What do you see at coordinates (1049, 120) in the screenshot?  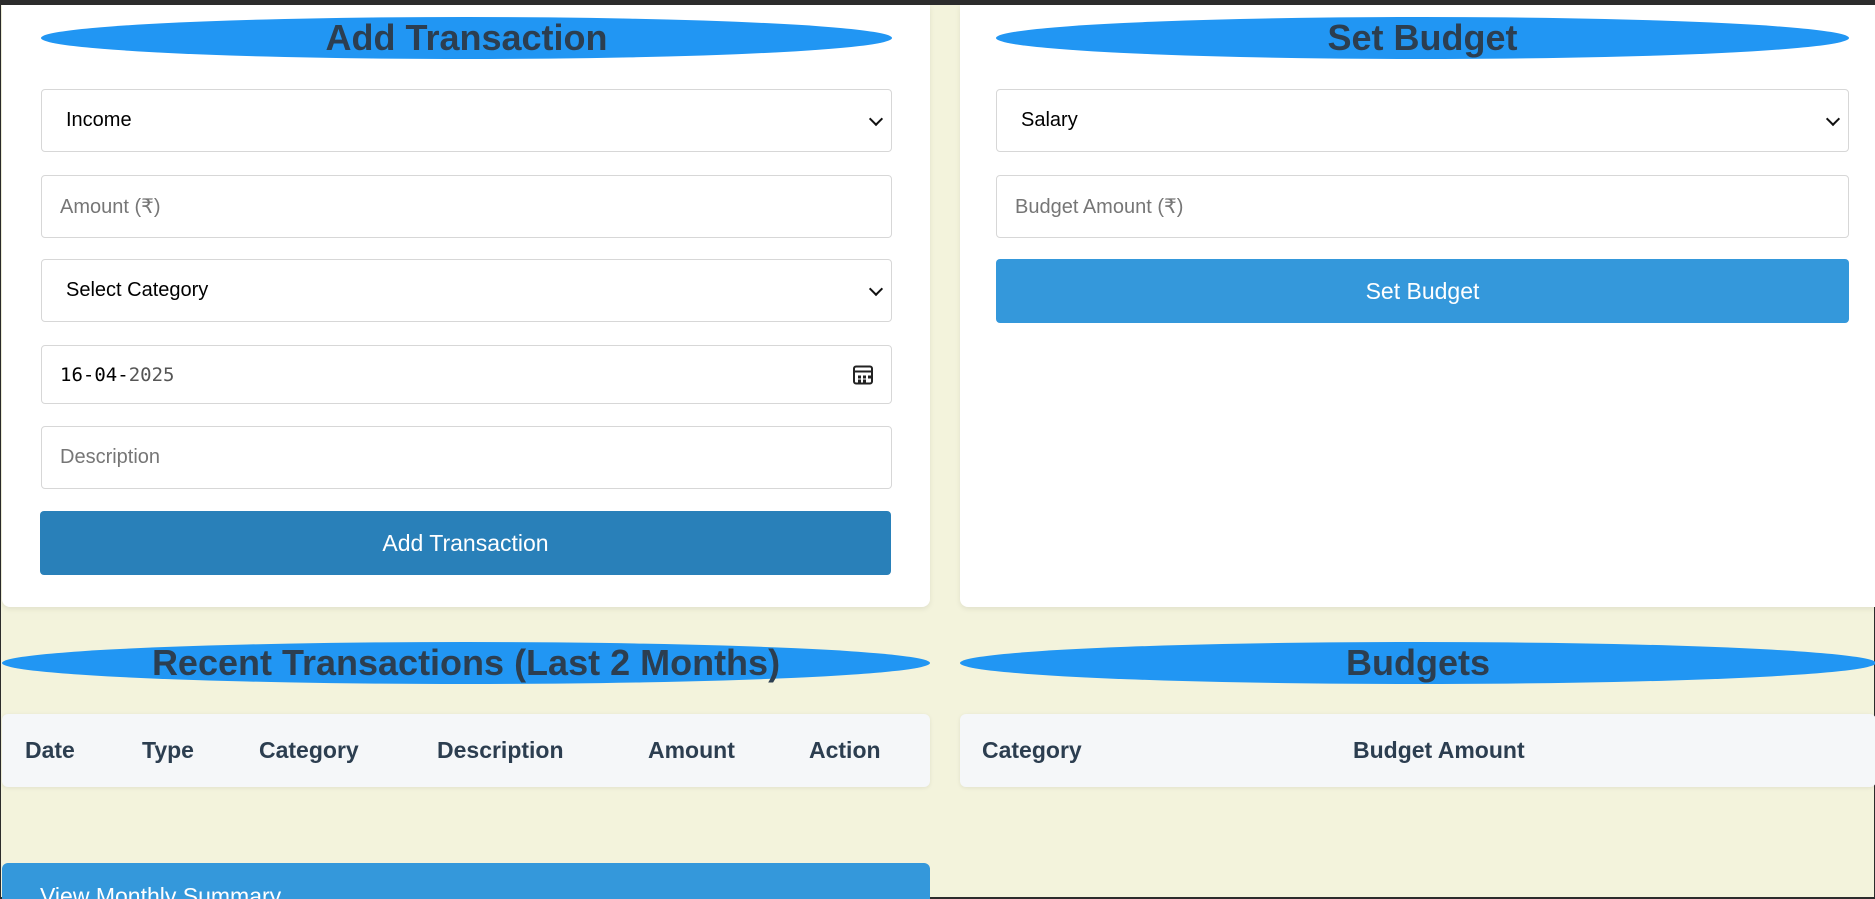 I see `budget-category-value: Salary` at bounding box center [1049, 120].